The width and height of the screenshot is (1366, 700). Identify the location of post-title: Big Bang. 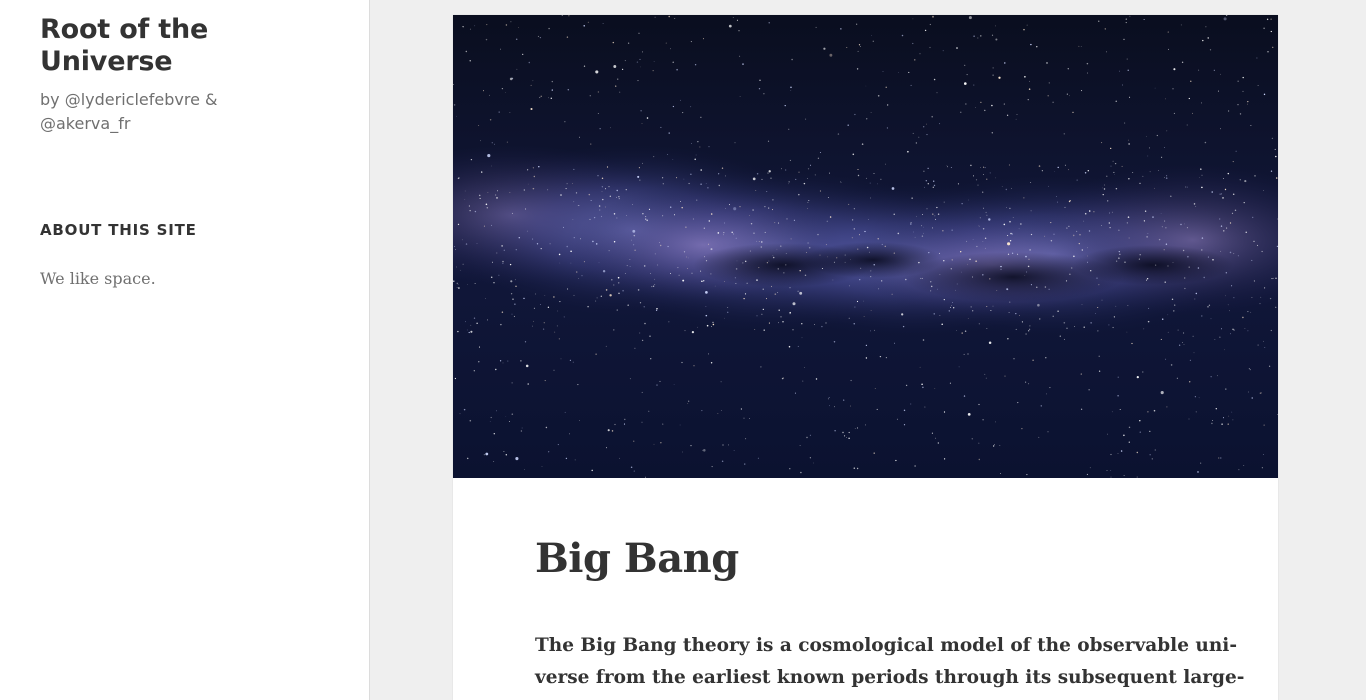
(637, 559).